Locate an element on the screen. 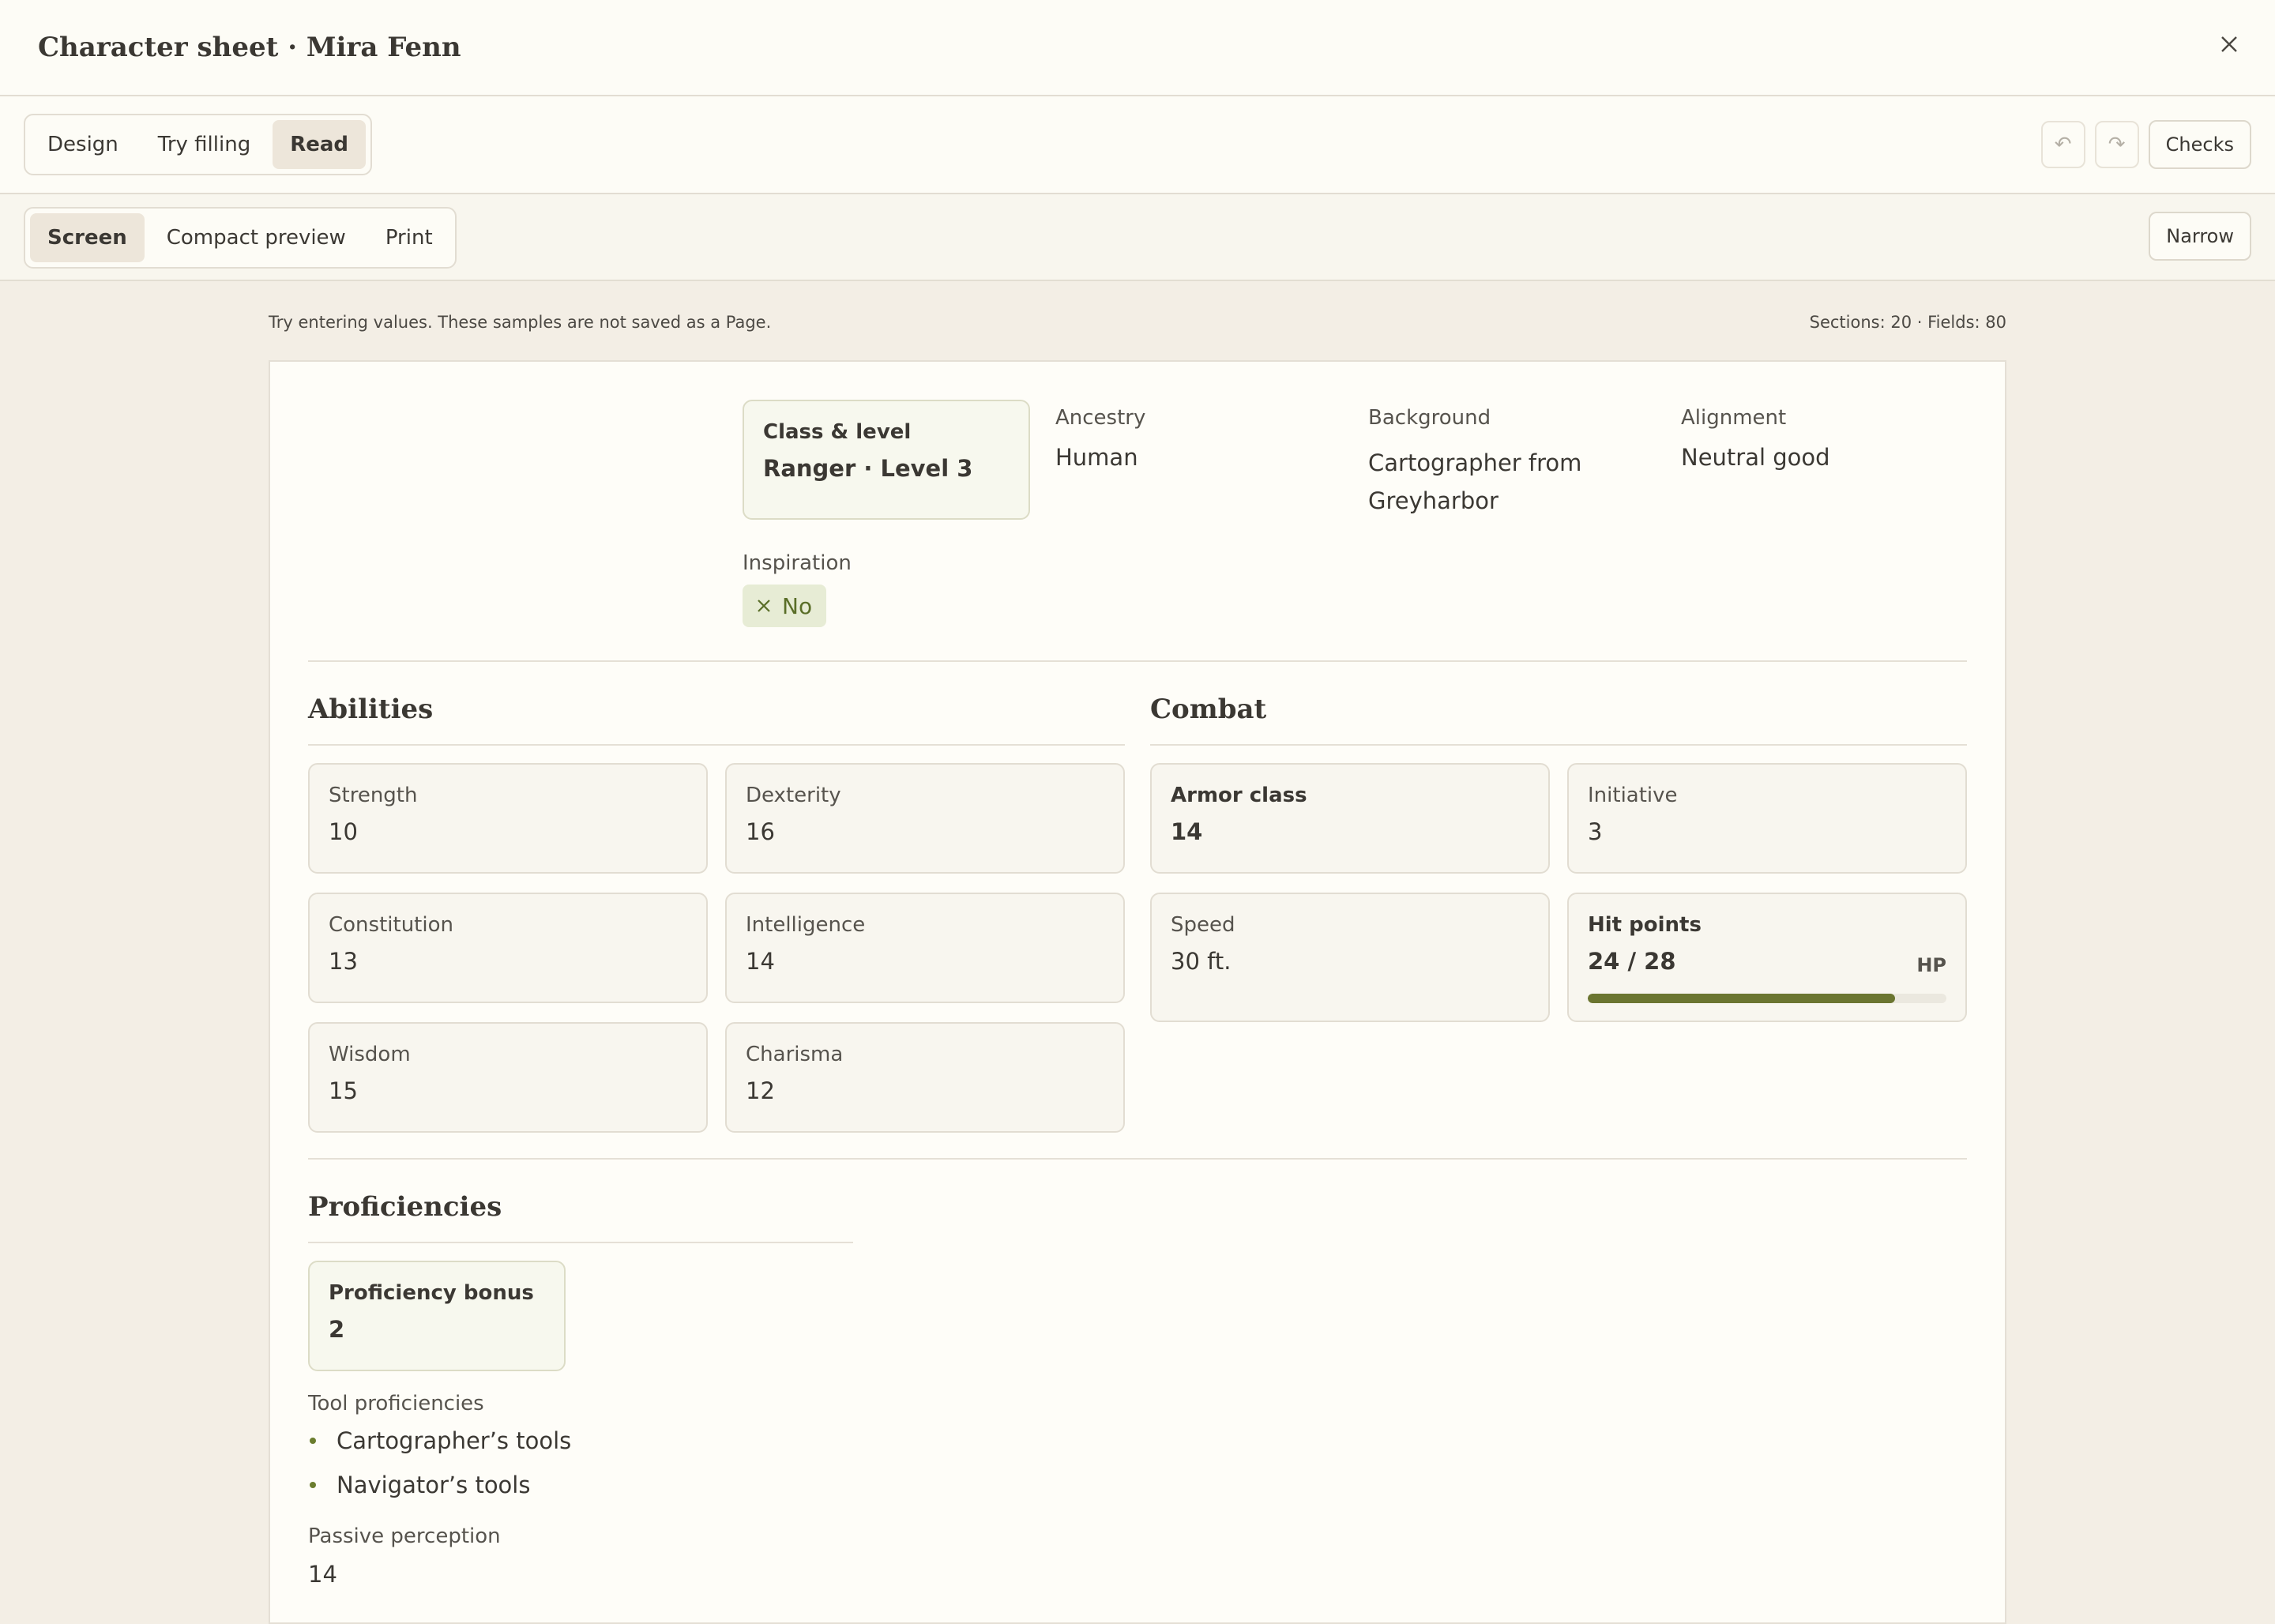 The width and height of the screenshot is (2275, 1624). checks-button: Checks is located at coordinates (2199, 144).